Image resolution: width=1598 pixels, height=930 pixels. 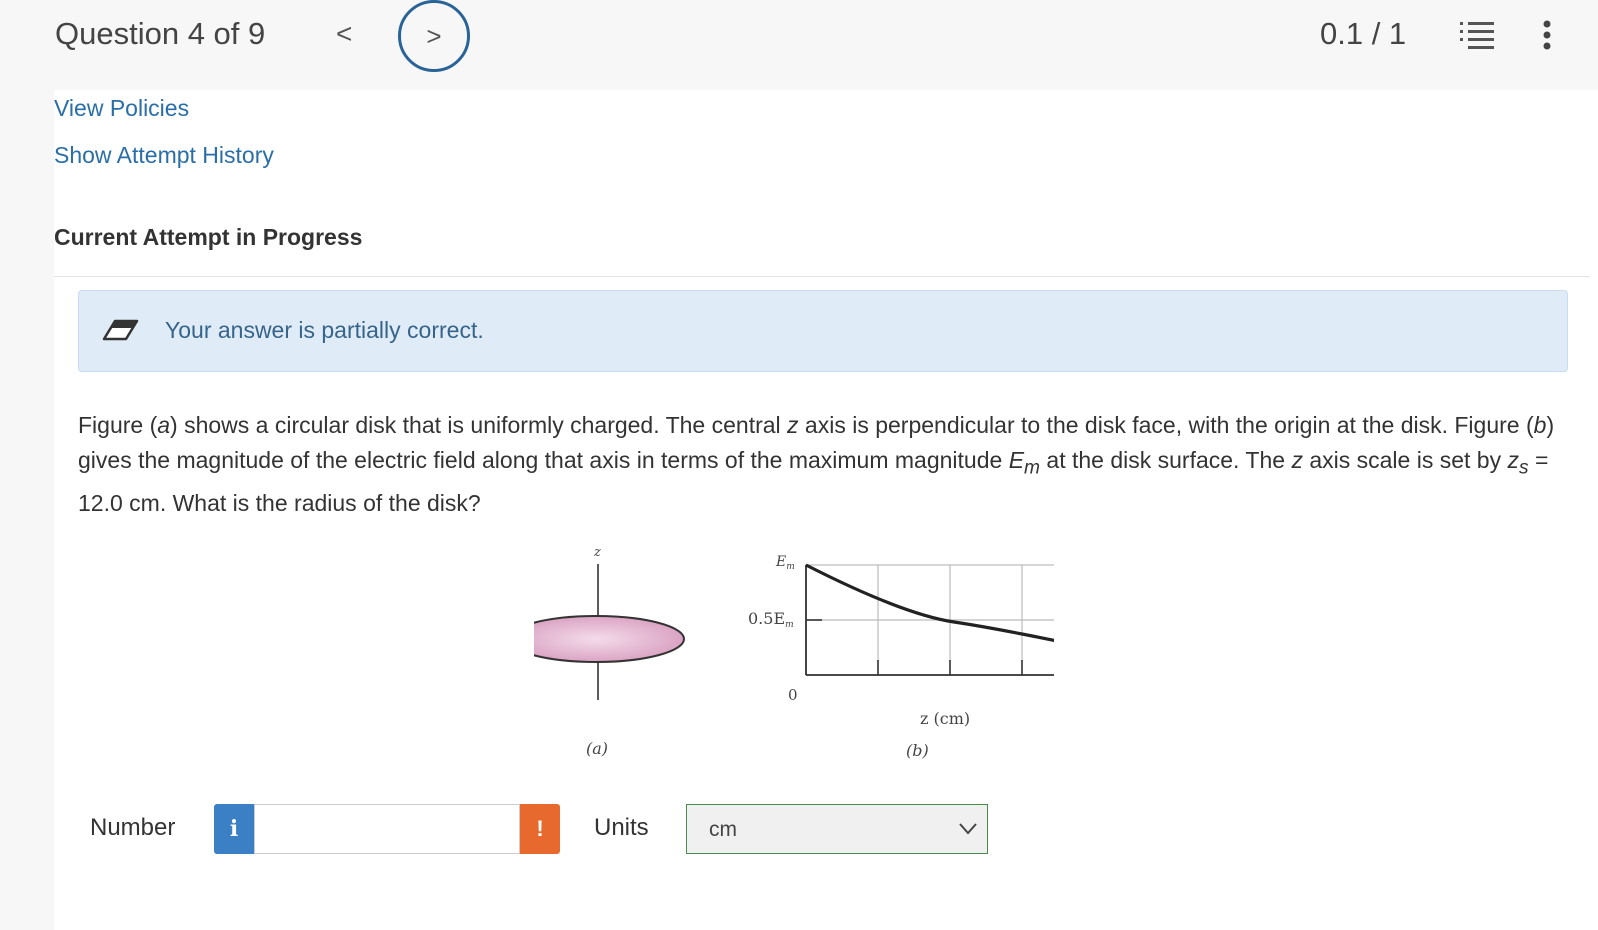 What do you see at coordinates (723, 829) in the screenshot?
I see `units-selected-value: cm` at bounding box center [723, 829].